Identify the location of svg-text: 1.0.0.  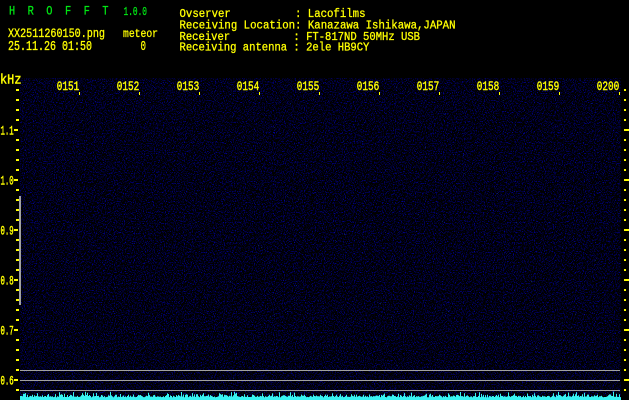
(136, 12).